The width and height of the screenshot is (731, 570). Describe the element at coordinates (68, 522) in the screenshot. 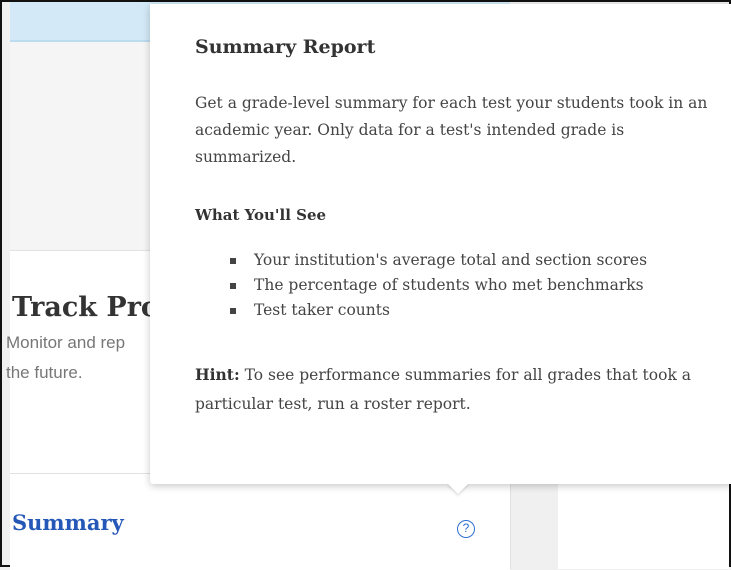

I see `summary-report-link: Summary` at that location.